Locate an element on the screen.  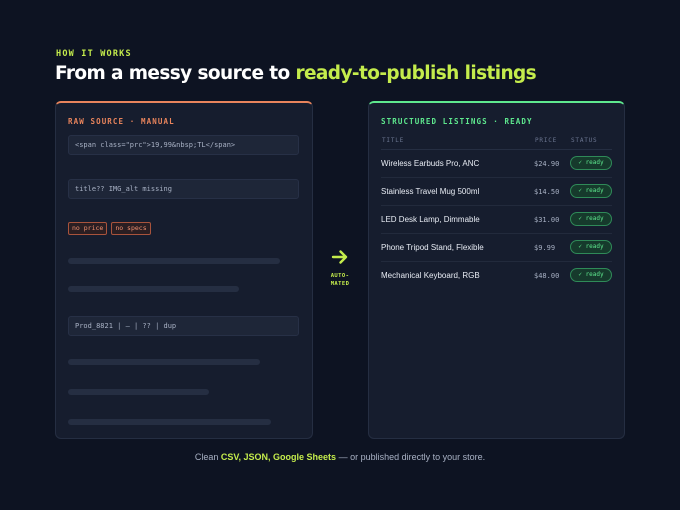
listing-title: LED Desk Lamp, Dimmable is located at coordinates (430, 219).